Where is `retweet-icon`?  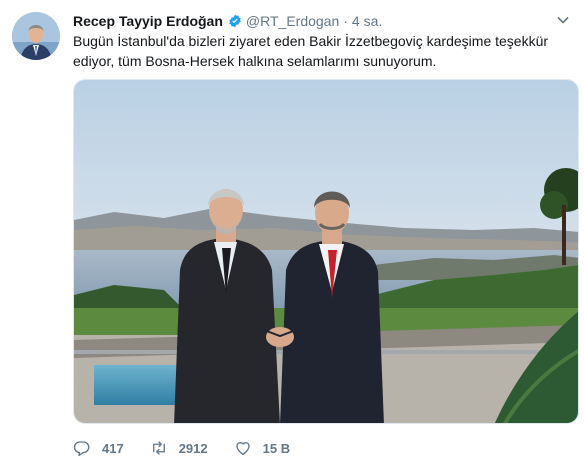
retweet-icon is located at coordinates (158, 448).